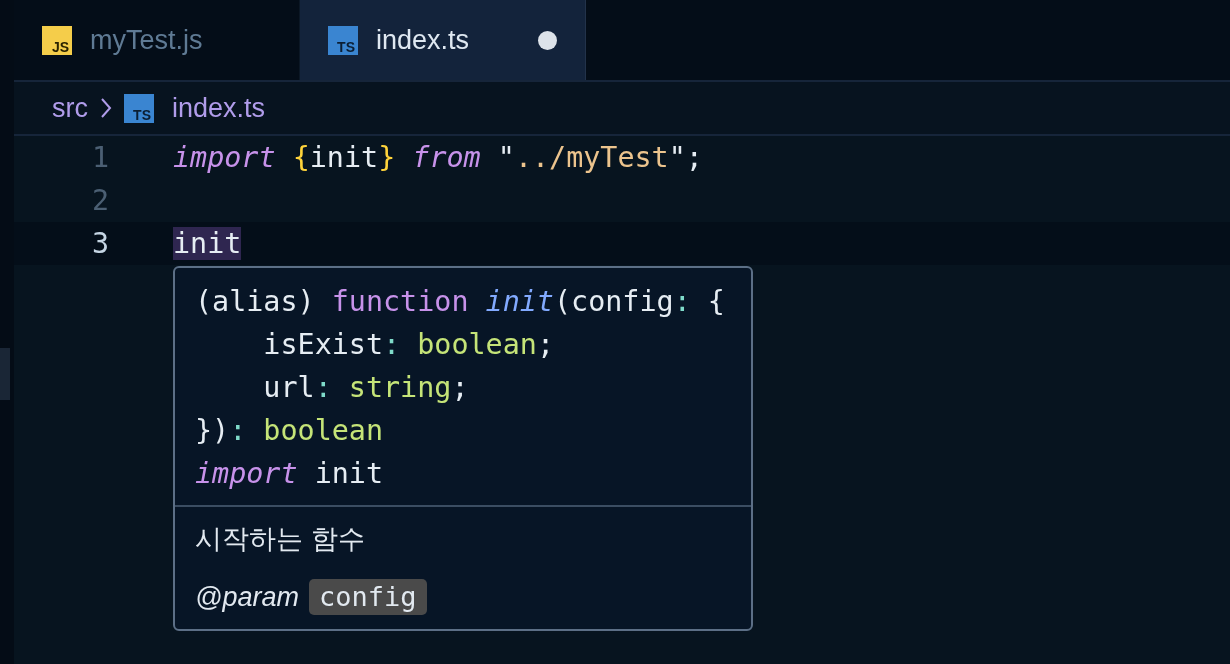 The height and width of the screenshot is (664, 1230). Describe the element at coordinates (157, 40) in the screenshot. I see `editor-tab: JS myTest.js` at that location.